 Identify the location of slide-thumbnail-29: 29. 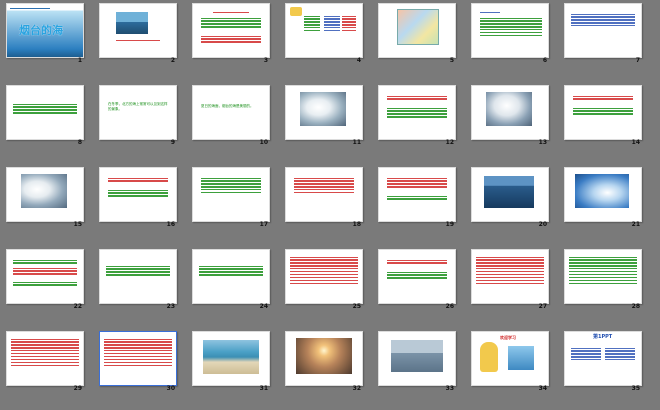
(45, 362).